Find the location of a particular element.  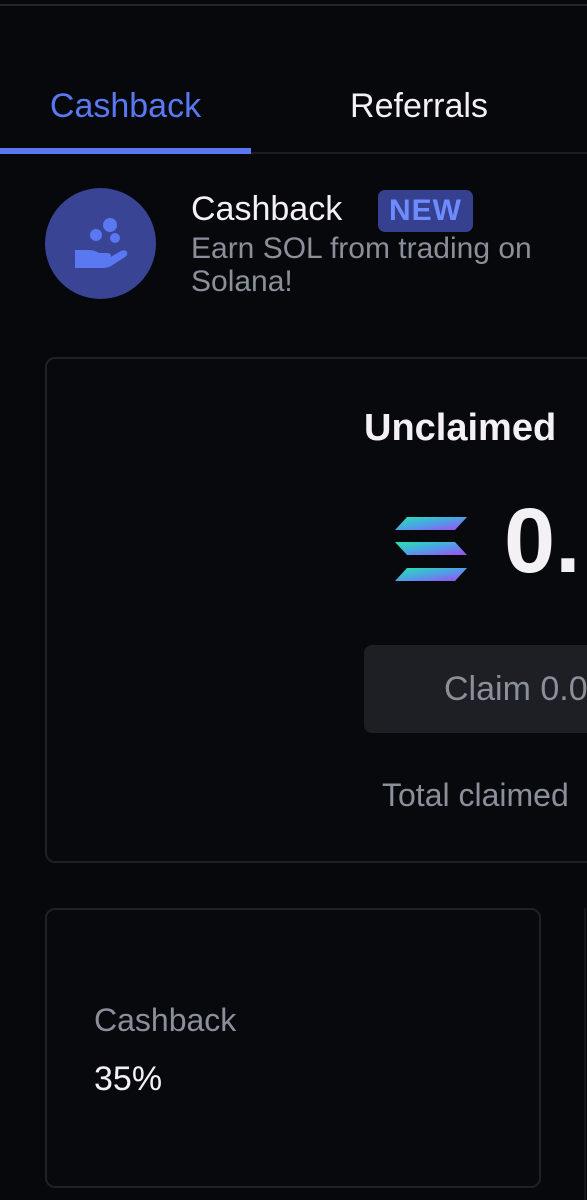

tab-referrals: Referrals is located at coordinates (419, 107).